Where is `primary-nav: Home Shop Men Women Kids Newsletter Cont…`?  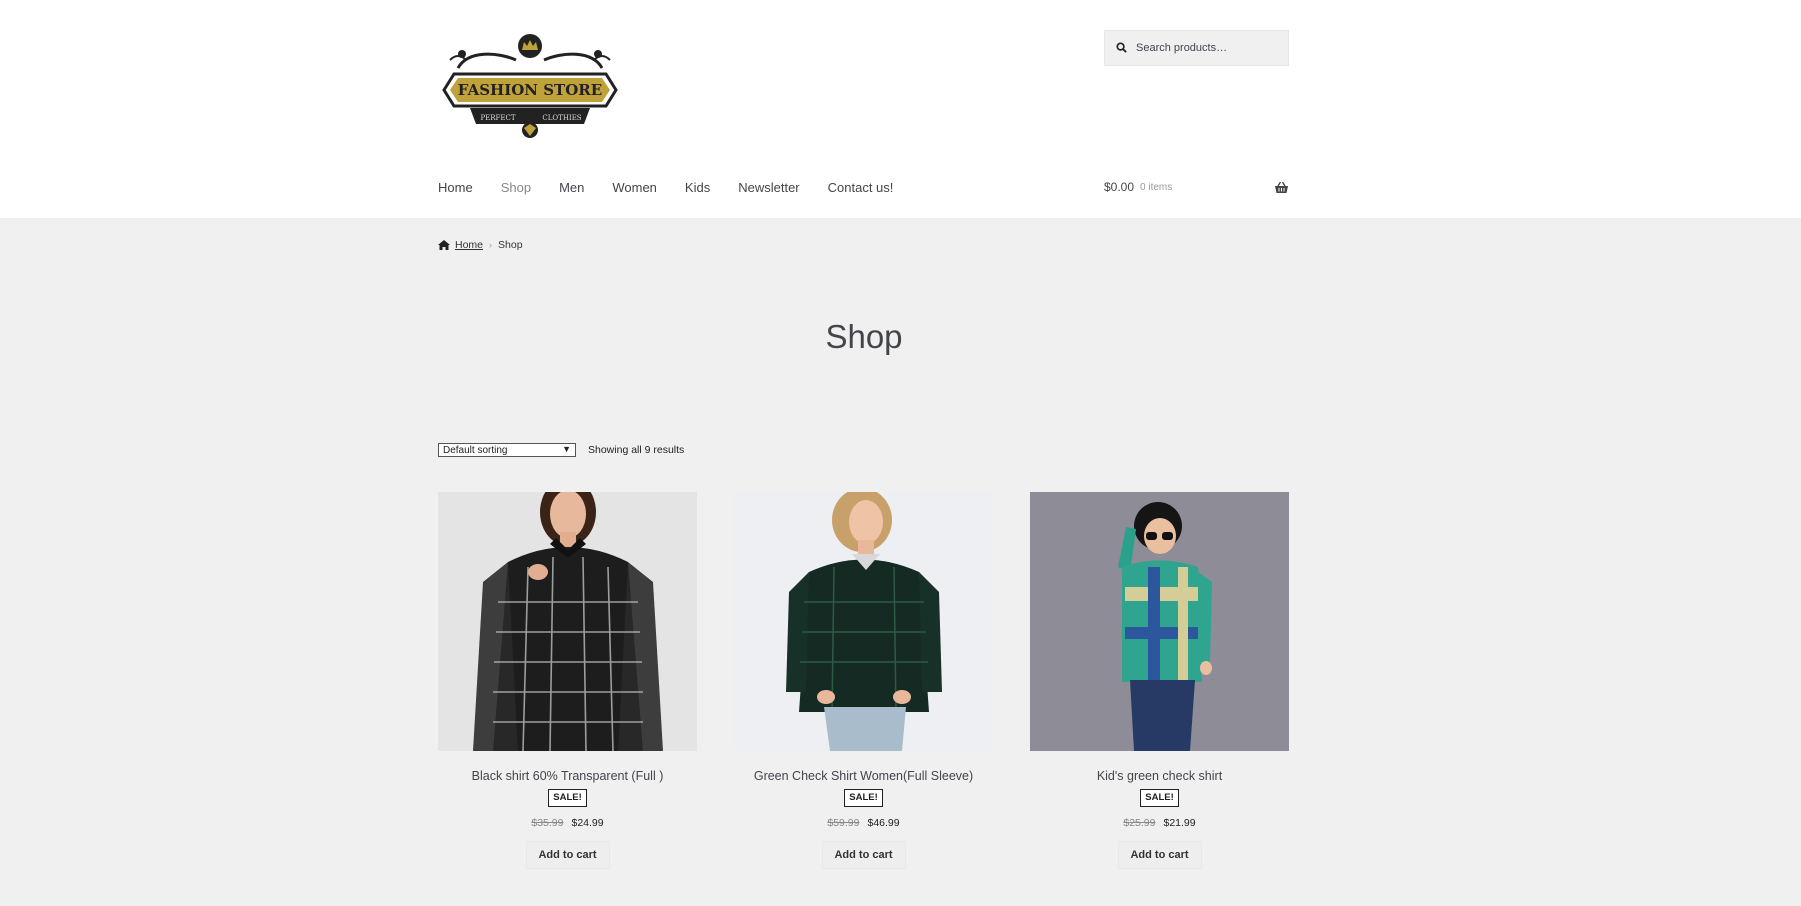 primary-nav: Home Shop Men Women Kids Newsletter Cont… is located at coordinates (679, 187).